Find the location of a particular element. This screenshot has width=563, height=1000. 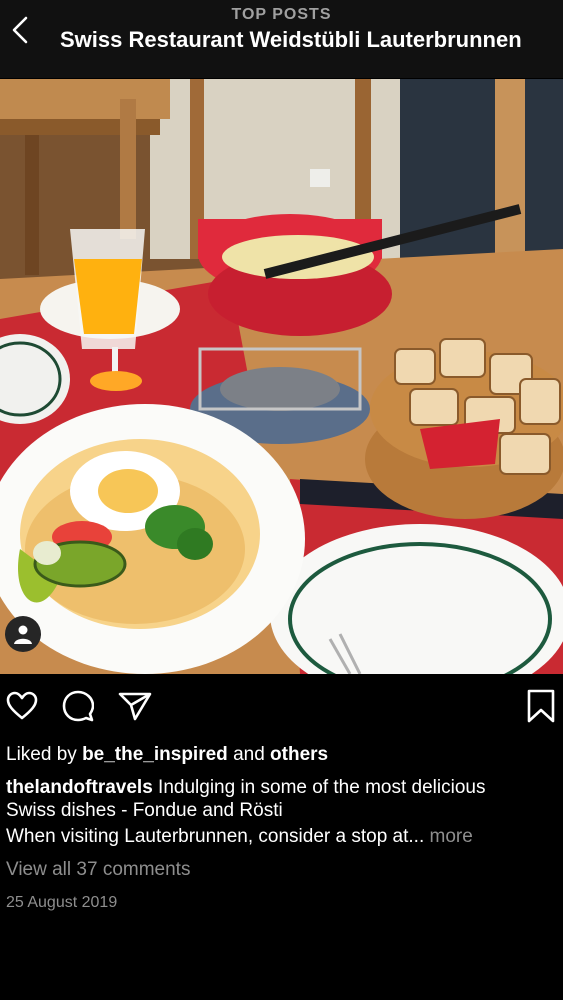

post-actions is located at coordinates (281, 708).